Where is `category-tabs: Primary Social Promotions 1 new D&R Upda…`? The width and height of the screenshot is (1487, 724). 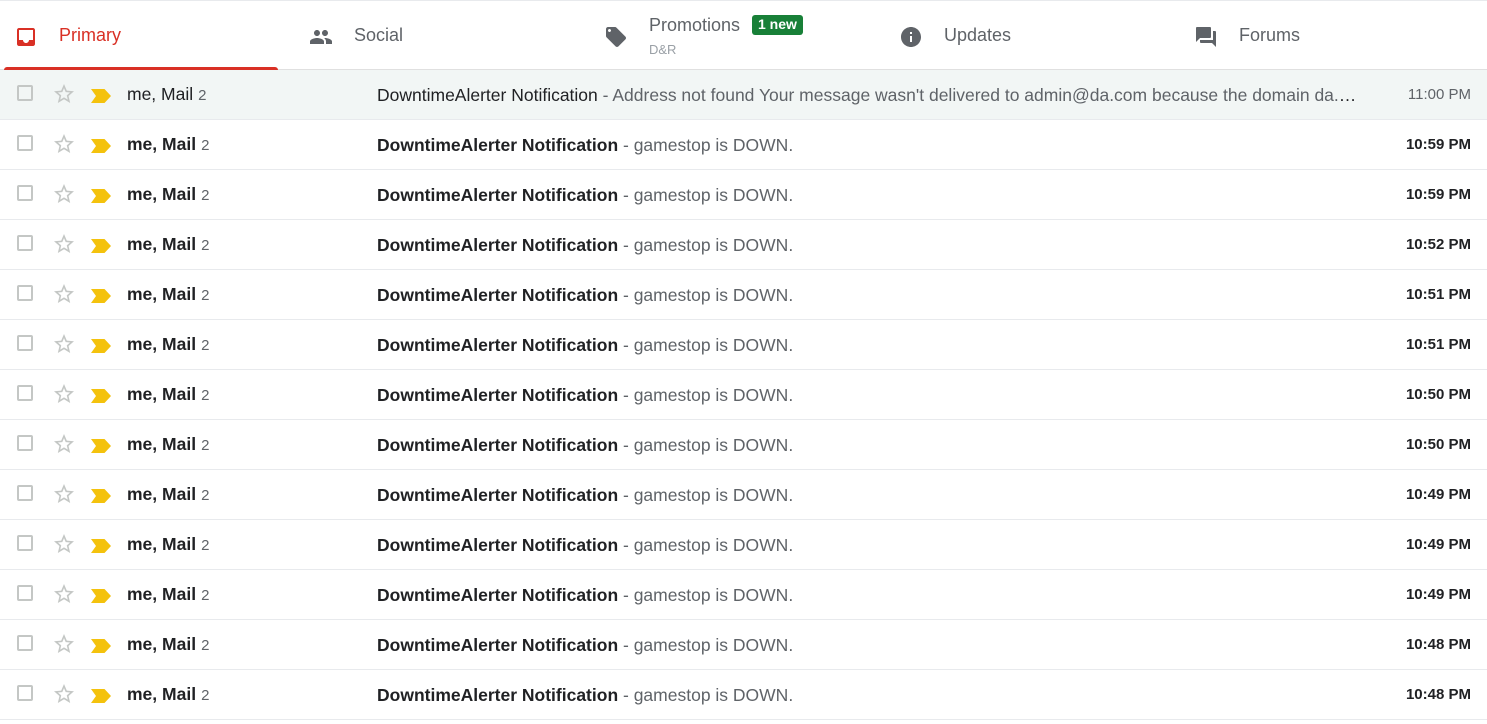
category-tabs: Primary Social Promotions 1 new D&R Upda… is located at coordinates (743, 35).